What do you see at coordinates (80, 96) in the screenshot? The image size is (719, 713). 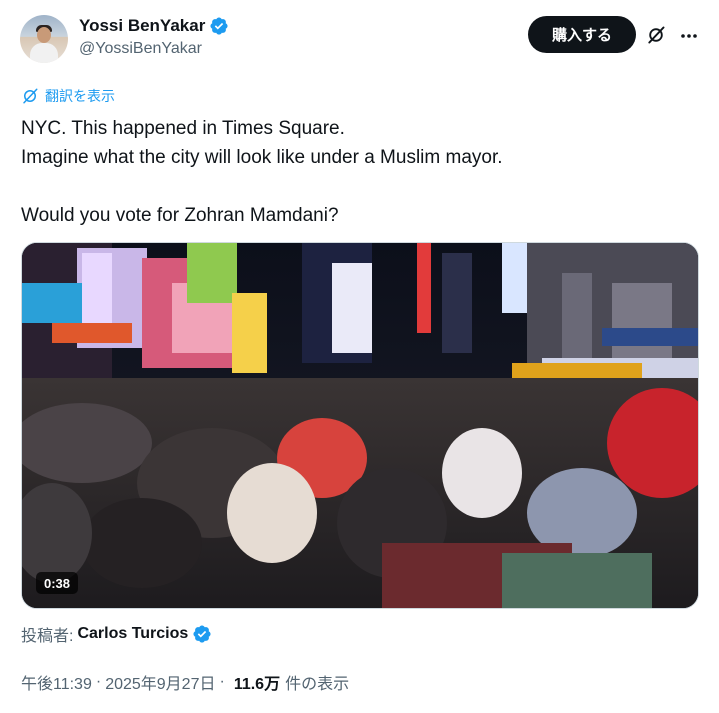 I see `translate-label: 翻訳を表示` at bounding box center [80, 96].